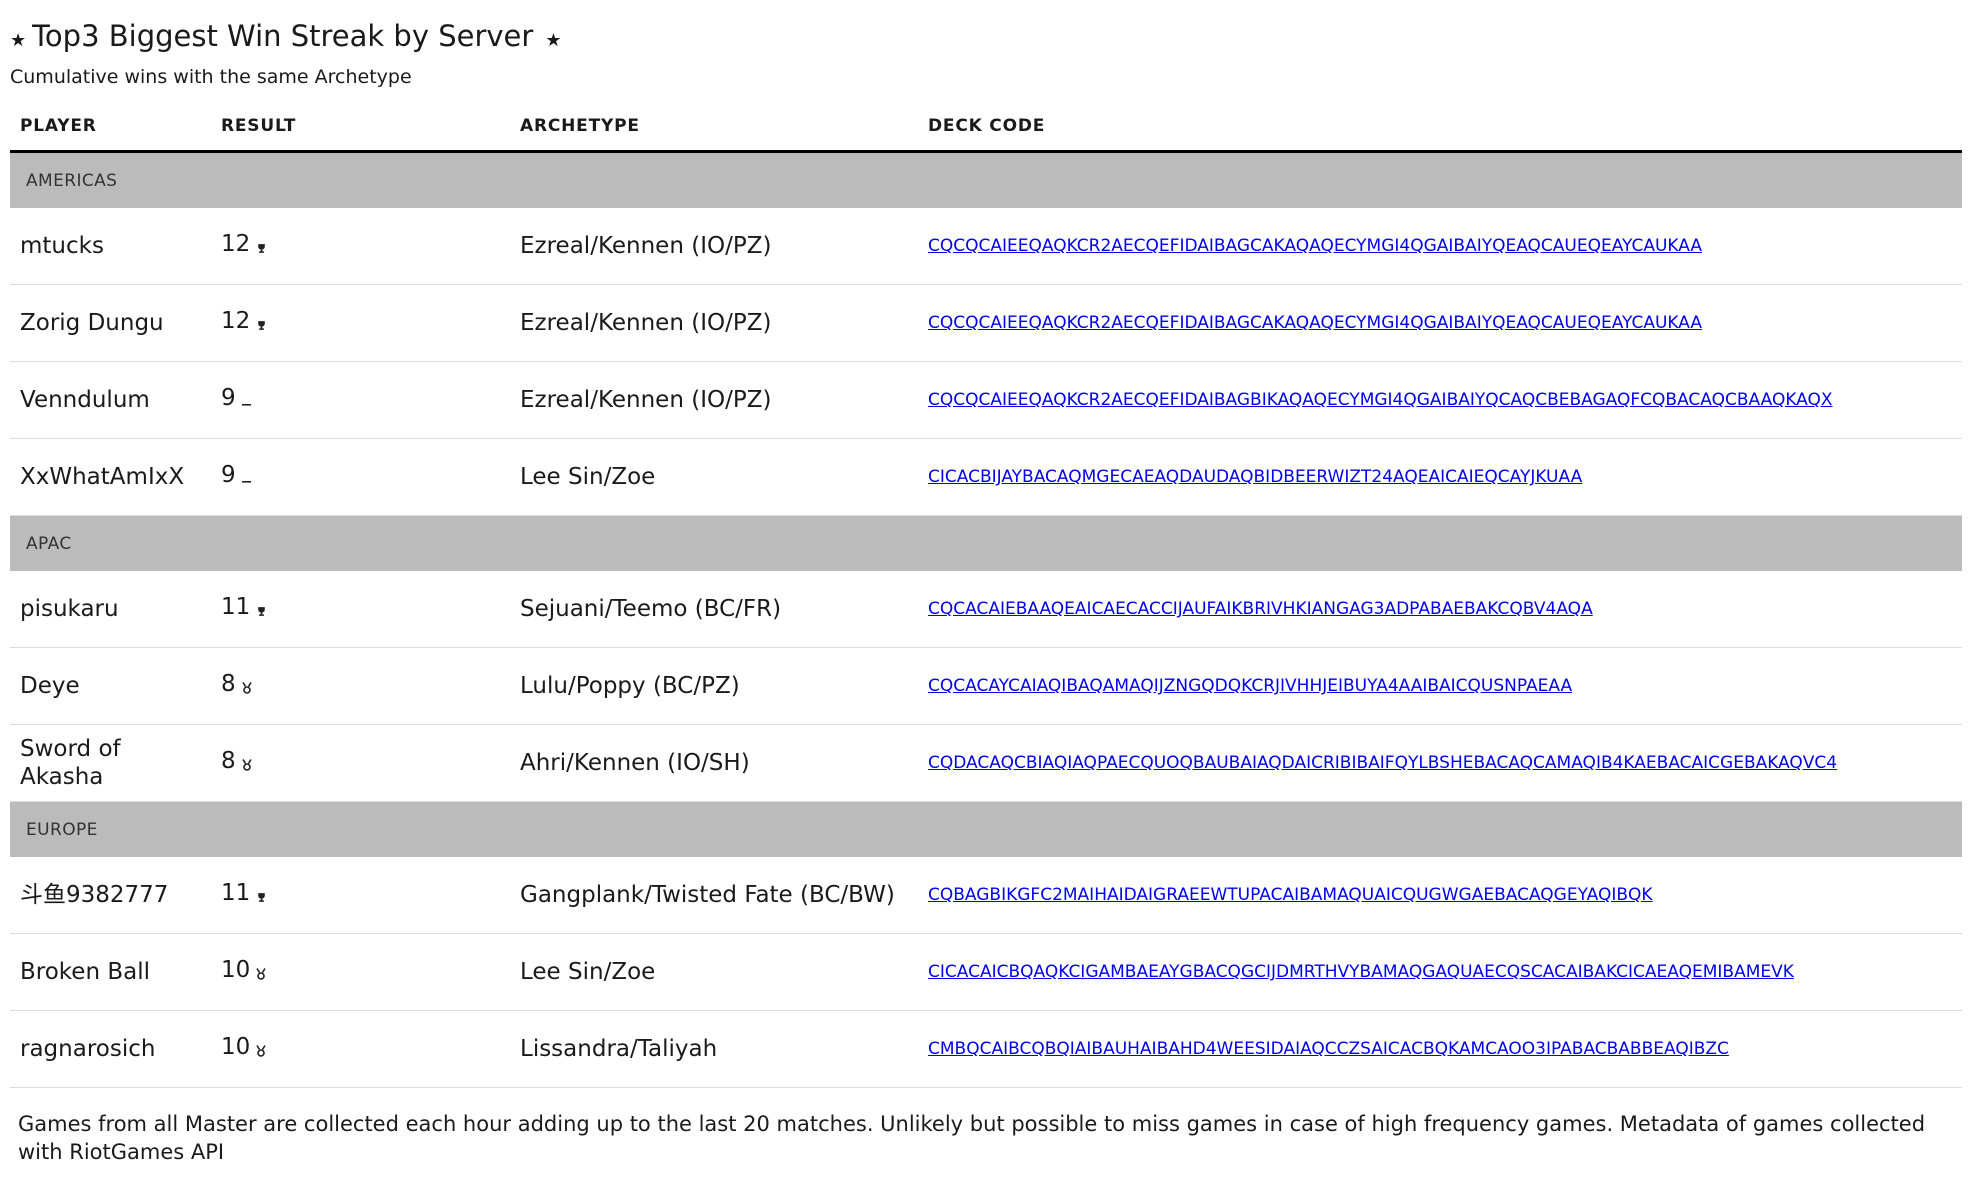 This screenshot has width=1972, height=1179. I want to click on archetype-name: Lissandra/Taliyah, so click(714, 1049).